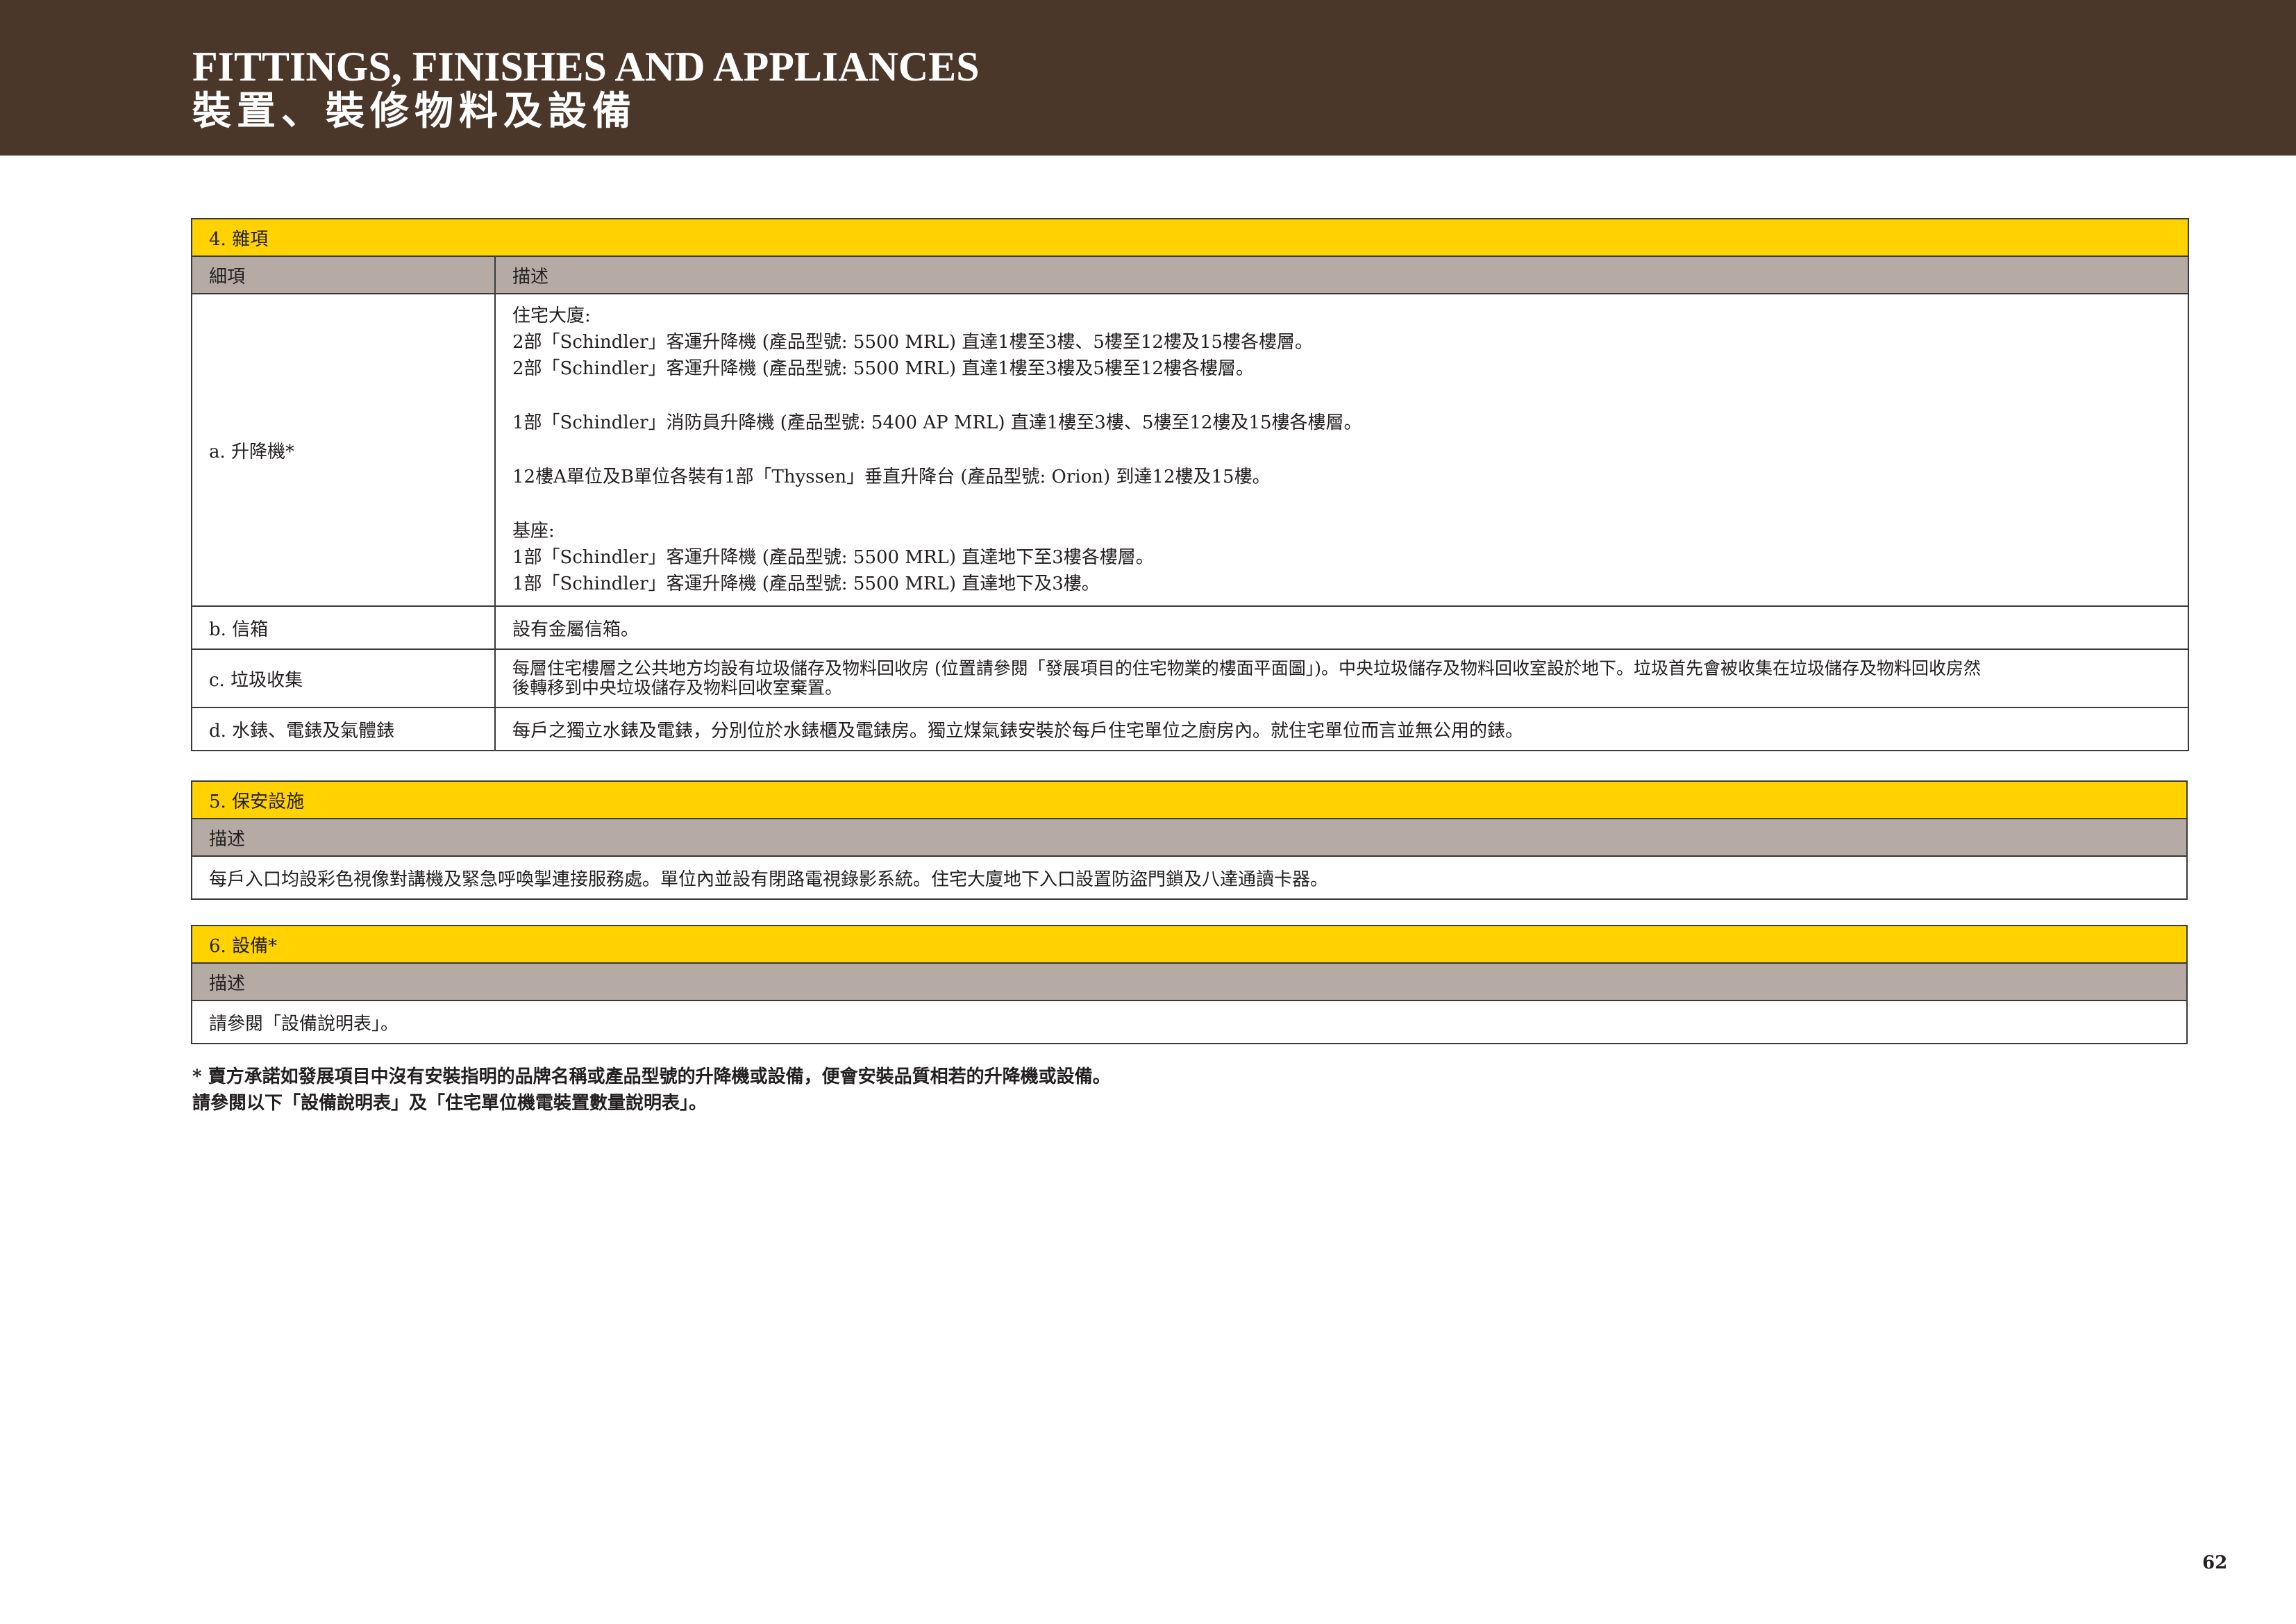 This screenshot has height=1624, width=2296. I want to click on page-title-en: FITTINGS, FINISHES AND APPLIANCES, so click(586, 67).